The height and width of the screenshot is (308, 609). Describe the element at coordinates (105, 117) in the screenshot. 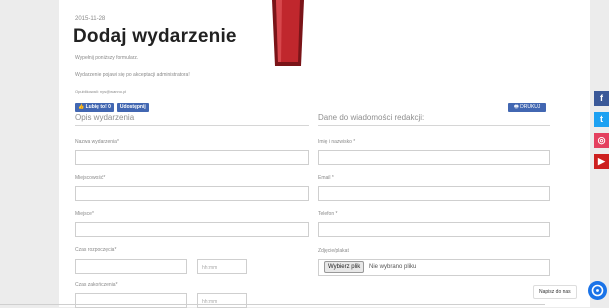

I see `event-description-heading: Opis wydarzenia` at that location.